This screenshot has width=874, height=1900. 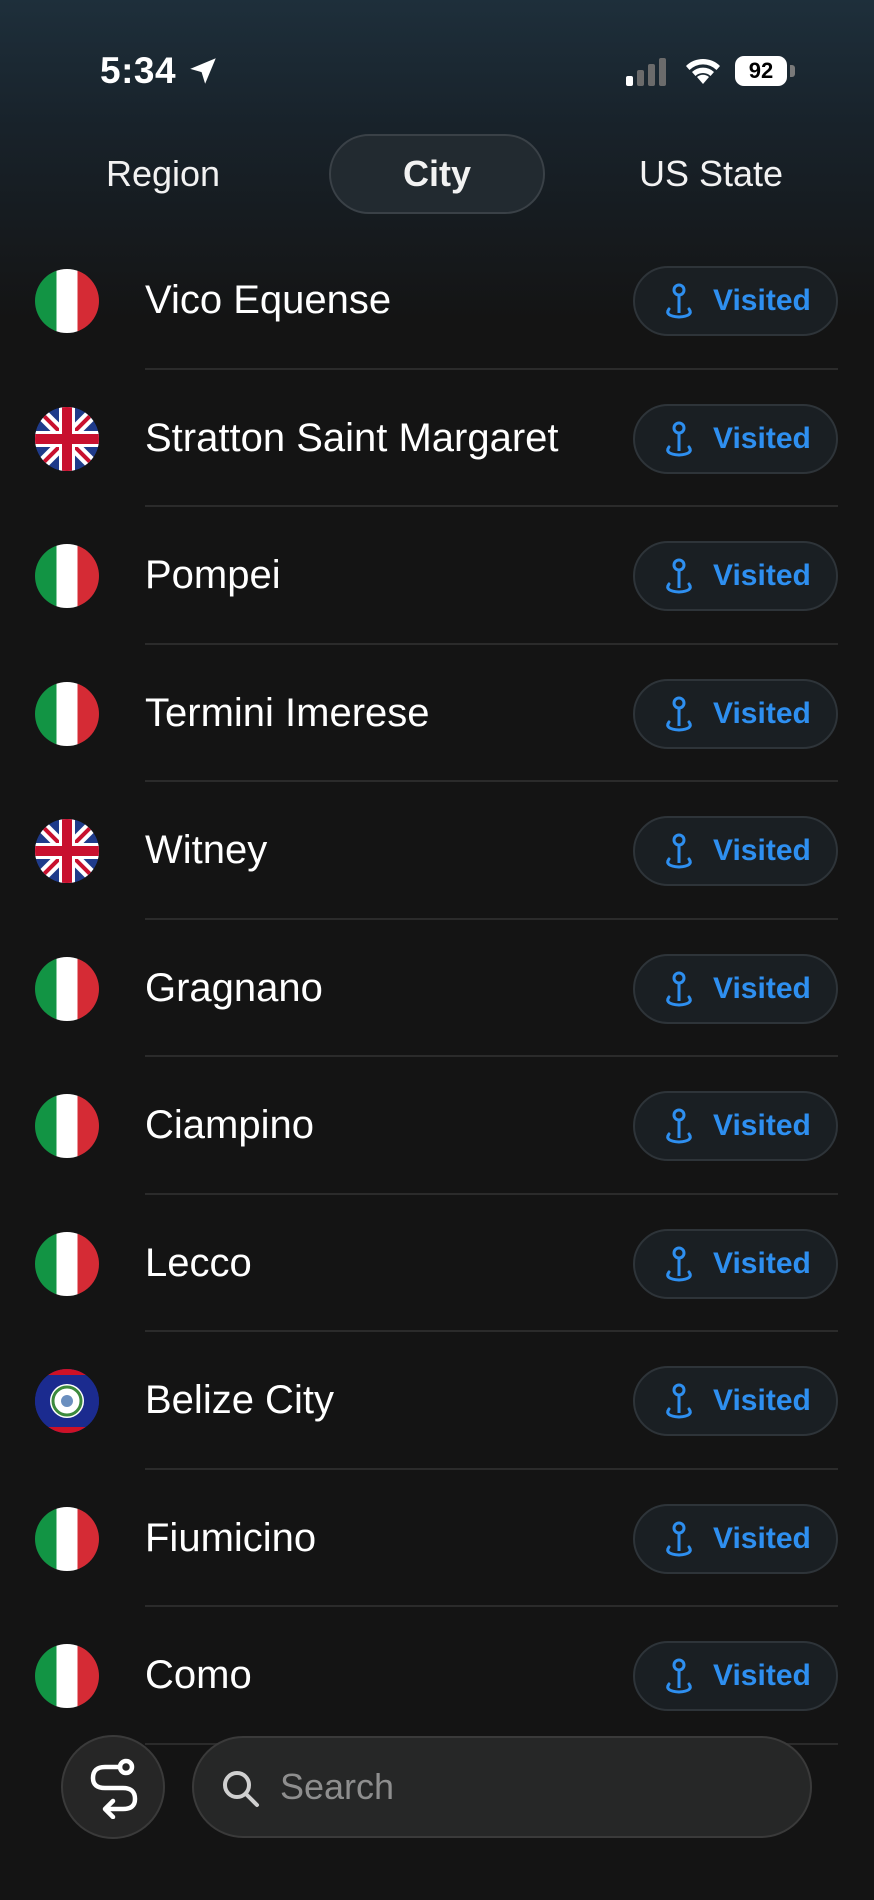 What do you see at coordinates (792, 71) in the screenshot?
I see `battery-tip` at bounding box center [792, 71].